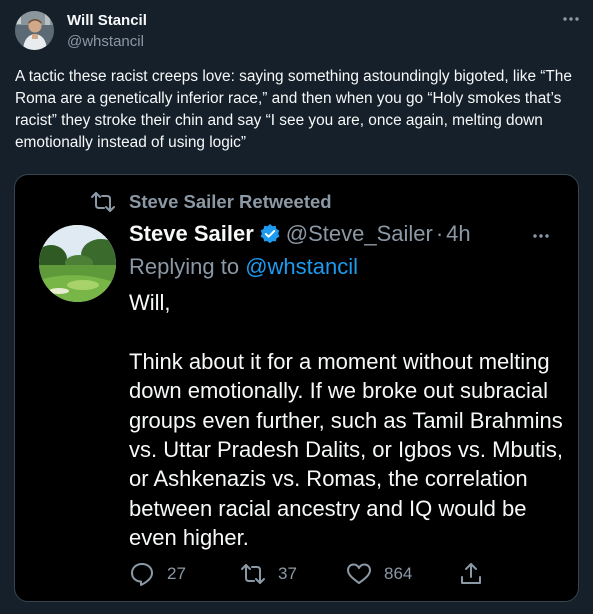 The image size is (593, 614). I want to click on replying-to-line: Replying to @whstancil, so click(243, 267).